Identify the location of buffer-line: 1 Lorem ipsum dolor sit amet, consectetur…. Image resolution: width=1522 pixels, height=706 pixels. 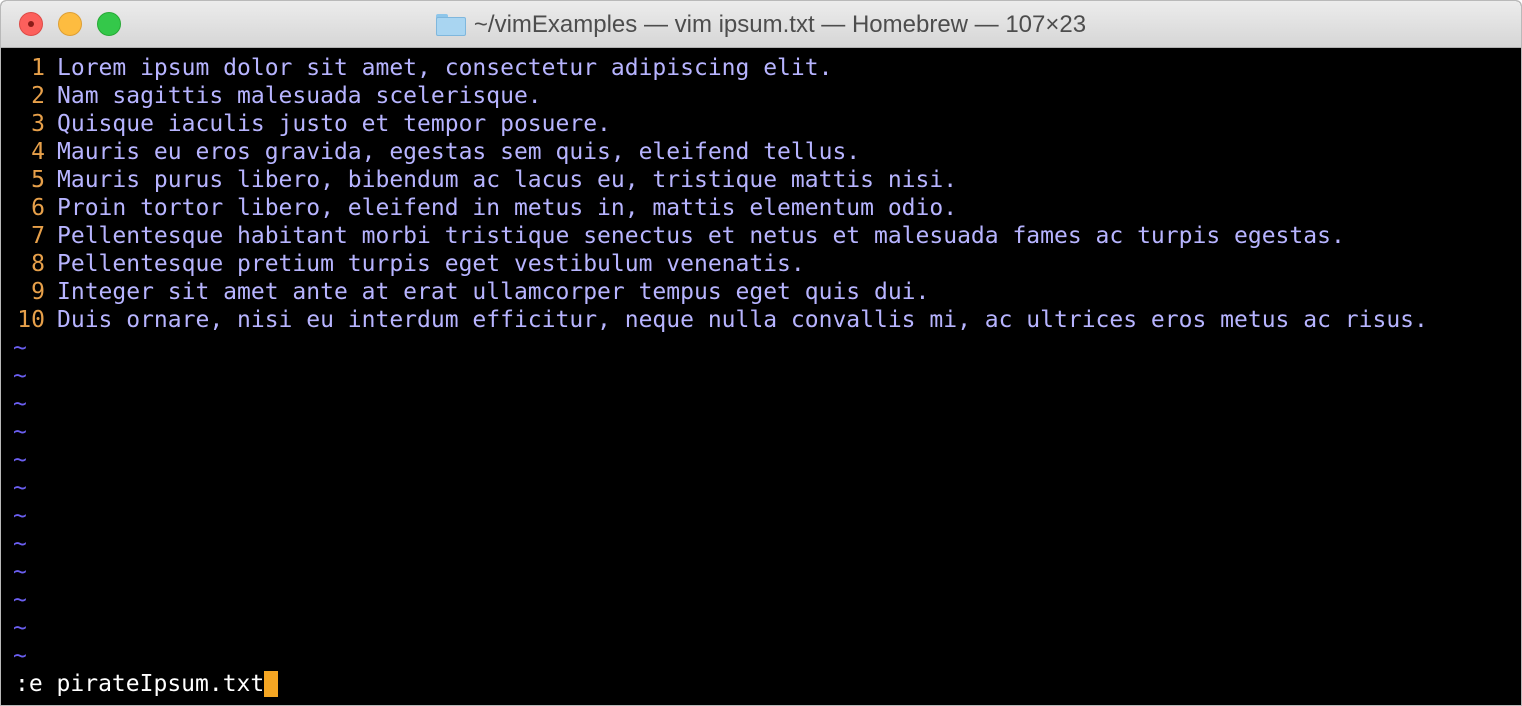
(416, 68).